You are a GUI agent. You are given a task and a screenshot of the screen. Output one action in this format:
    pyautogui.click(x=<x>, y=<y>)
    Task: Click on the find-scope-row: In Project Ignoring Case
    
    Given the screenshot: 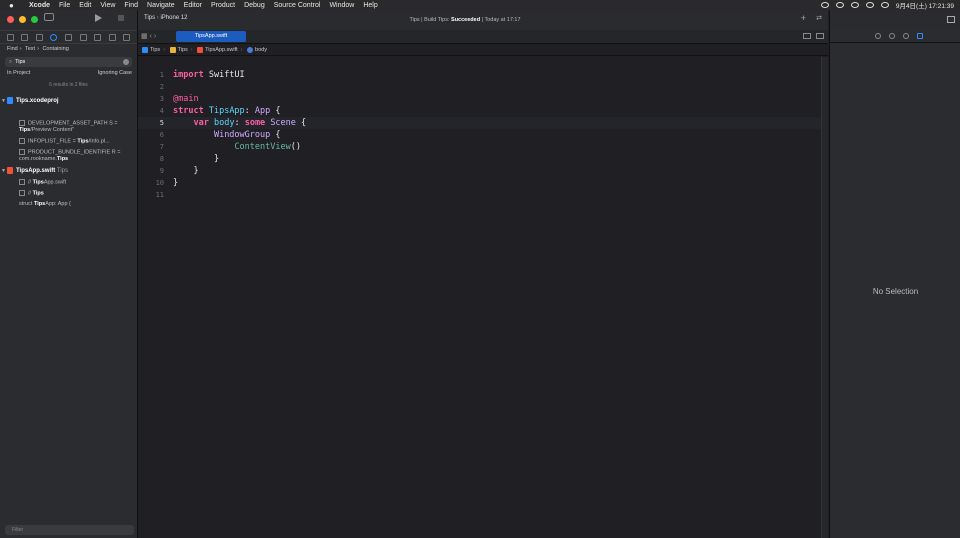 What is the action you would take?
    pyautogui.click(x=69, y=73)
    